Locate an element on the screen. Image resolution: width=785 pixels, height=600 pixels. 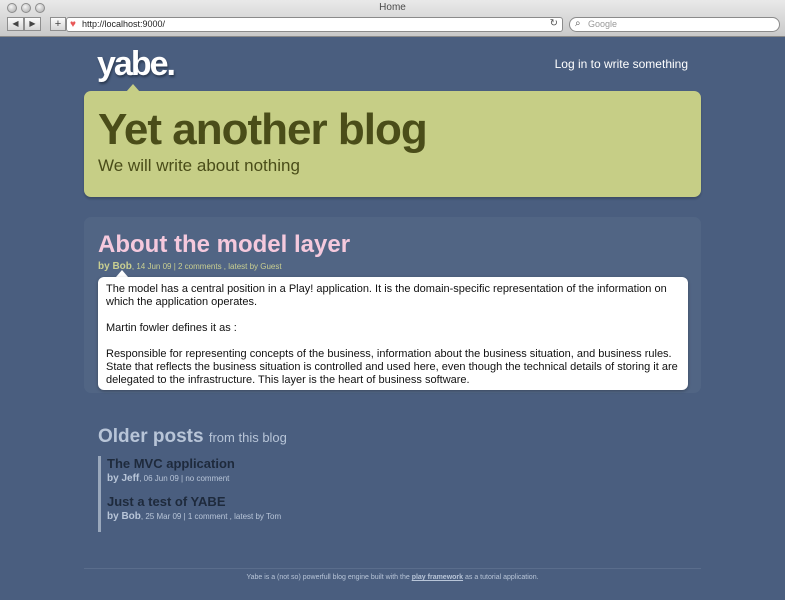
post-body-pointer is located at coordinates (122, 273).